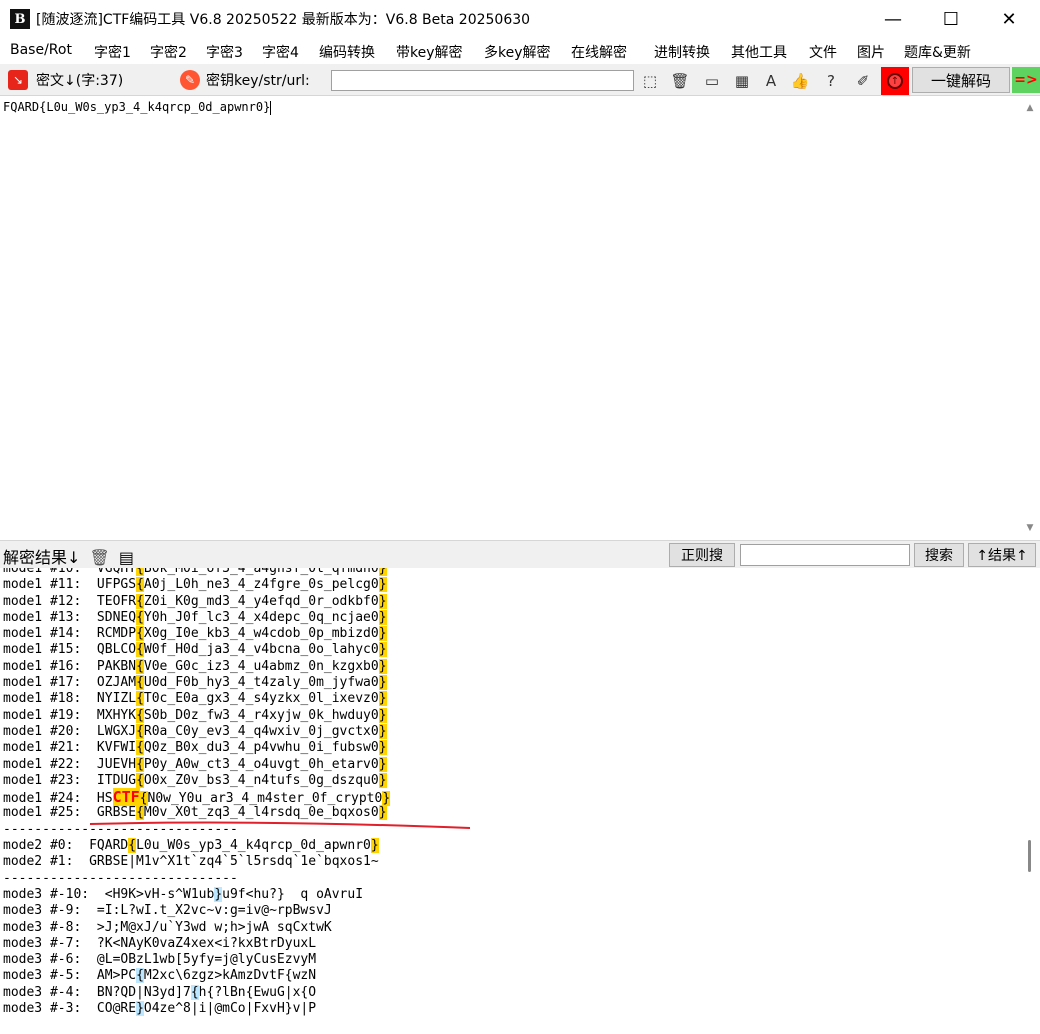  Describe the element at coordinates (759, 52) in the screenshot. I see `menu-item-10: 其他工具` at that location.